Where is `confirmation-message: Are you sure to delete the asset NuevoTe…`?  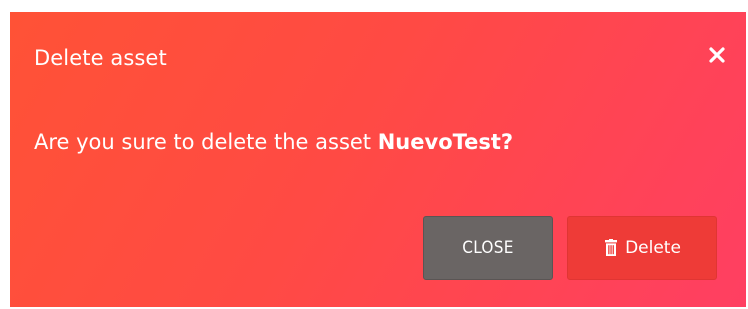 confirmation-message: Are you sure to delete the asset NuevoTe… is located at coordinates (273, 142).